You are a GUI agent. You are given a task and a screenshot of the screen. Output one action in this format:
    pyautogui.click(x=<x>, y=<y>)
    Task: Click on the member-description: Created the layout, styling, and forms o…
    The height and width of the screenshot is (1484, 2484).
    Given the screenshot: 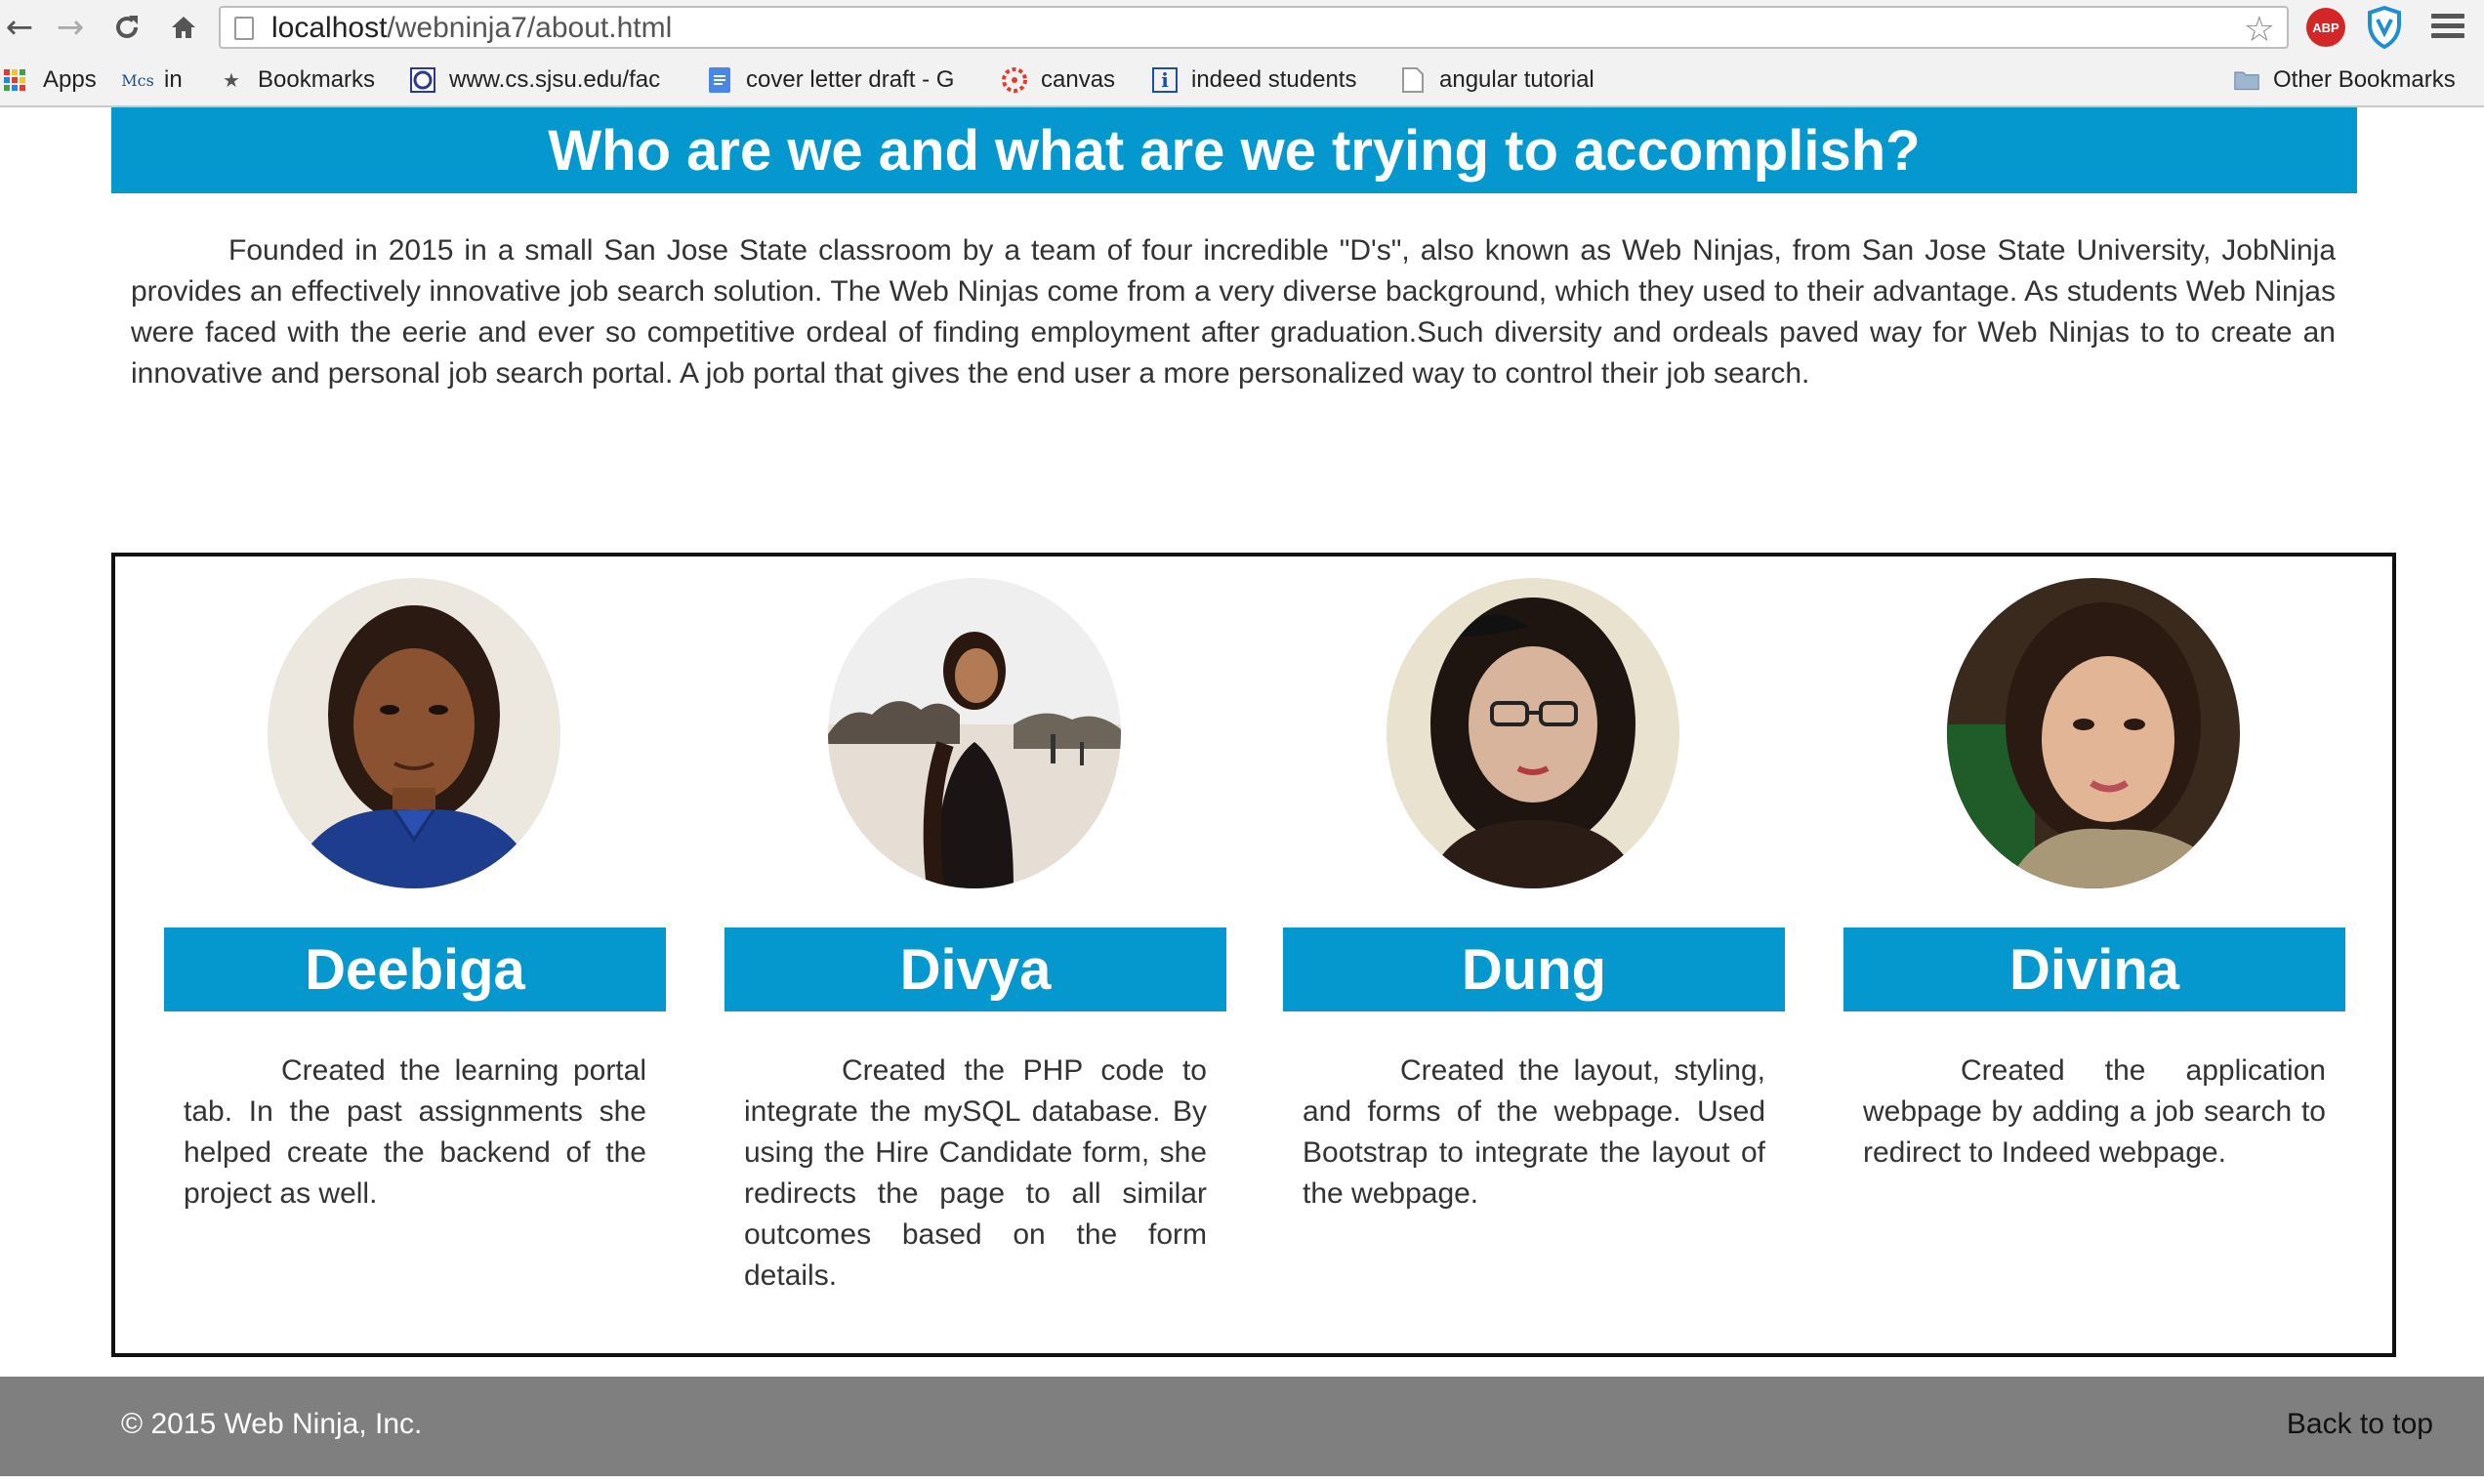 What is the action you would take?
    pyautogui.click(x=1534, y=1132)
    